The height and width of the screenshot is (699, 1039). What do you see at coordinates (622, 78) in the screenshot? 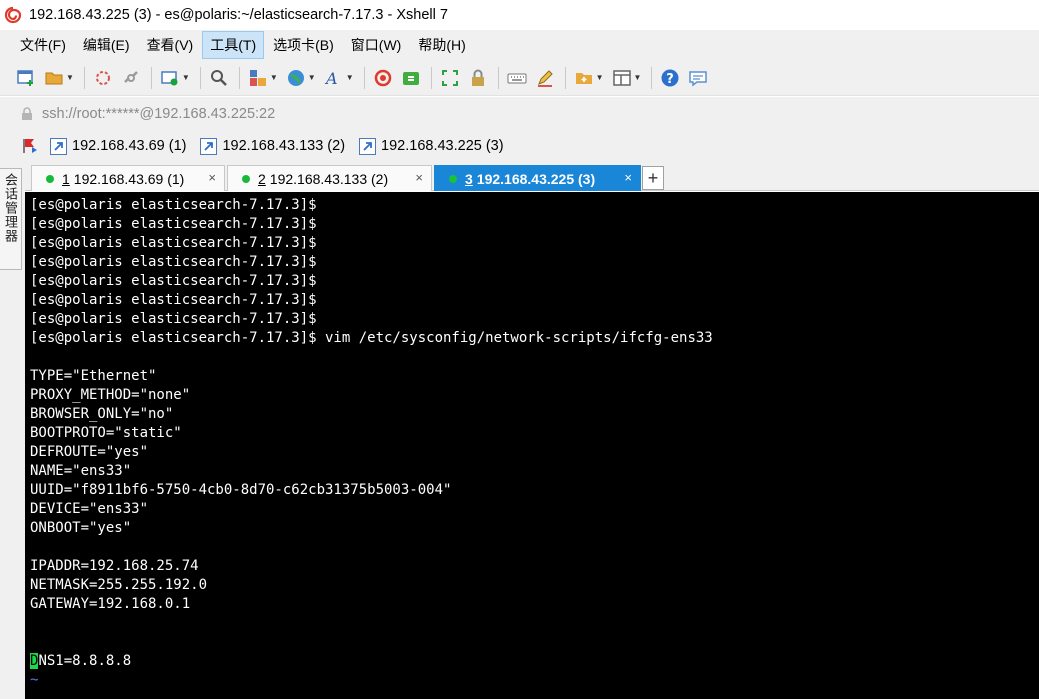
I see `window-icon` at bounding box center [622, 78].